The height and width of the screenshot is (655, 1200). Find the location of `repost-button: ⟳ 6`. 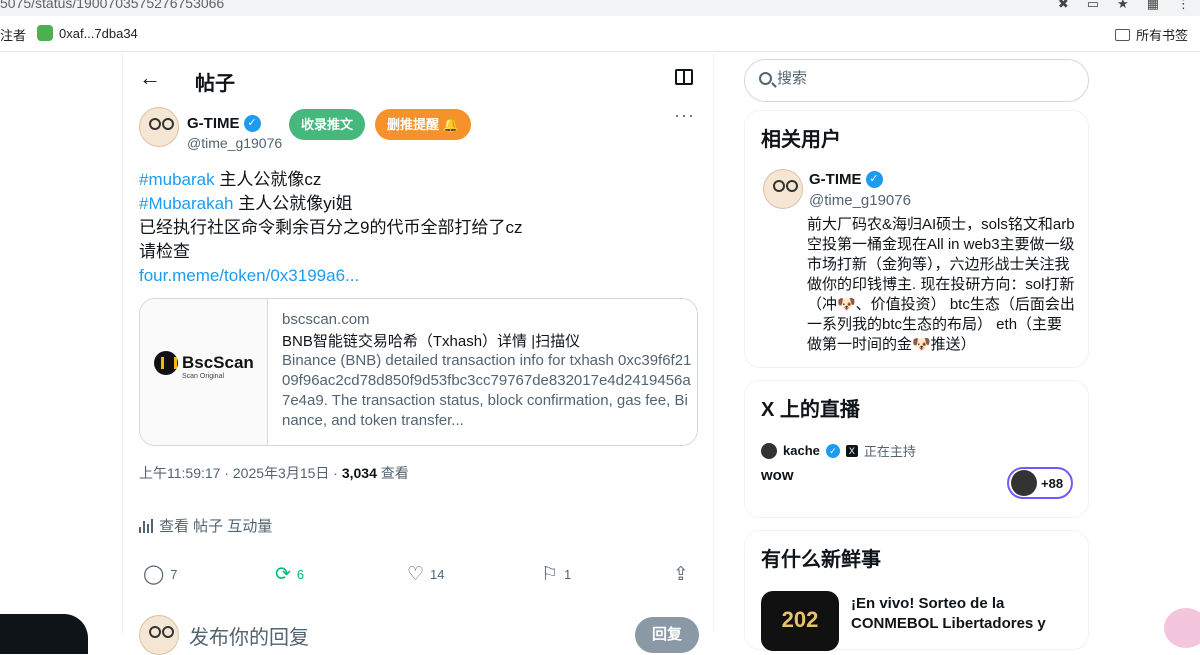

repost-button: ⟳ 6 is located at coordinates (289, 574).